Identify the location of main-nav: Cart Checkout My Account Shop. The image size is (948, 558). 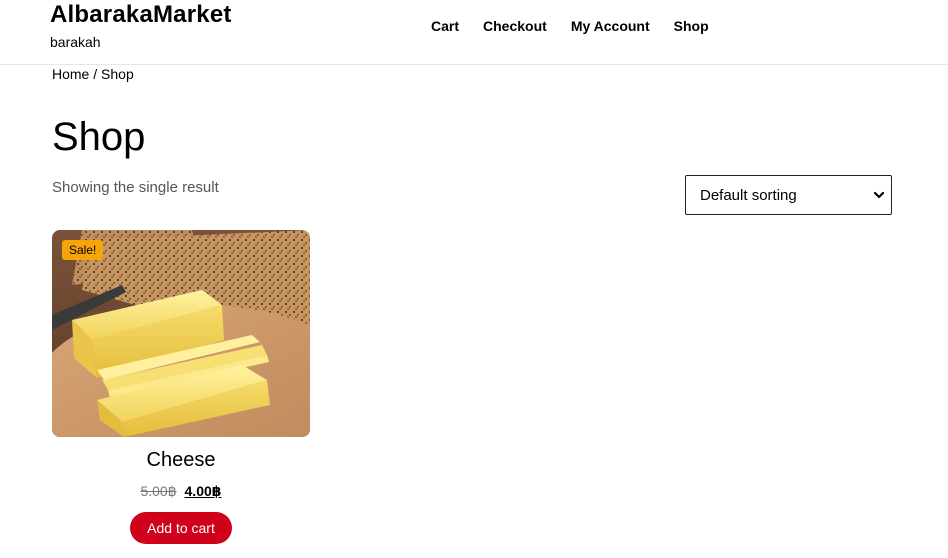
(582, 26).